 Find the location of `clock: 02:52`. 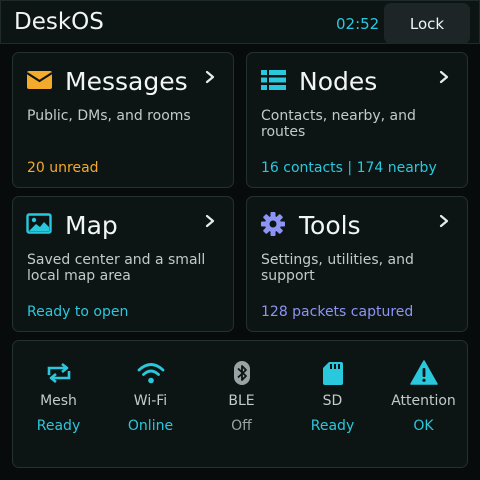

clock: 02:52 is located at coordinates (358, 24).